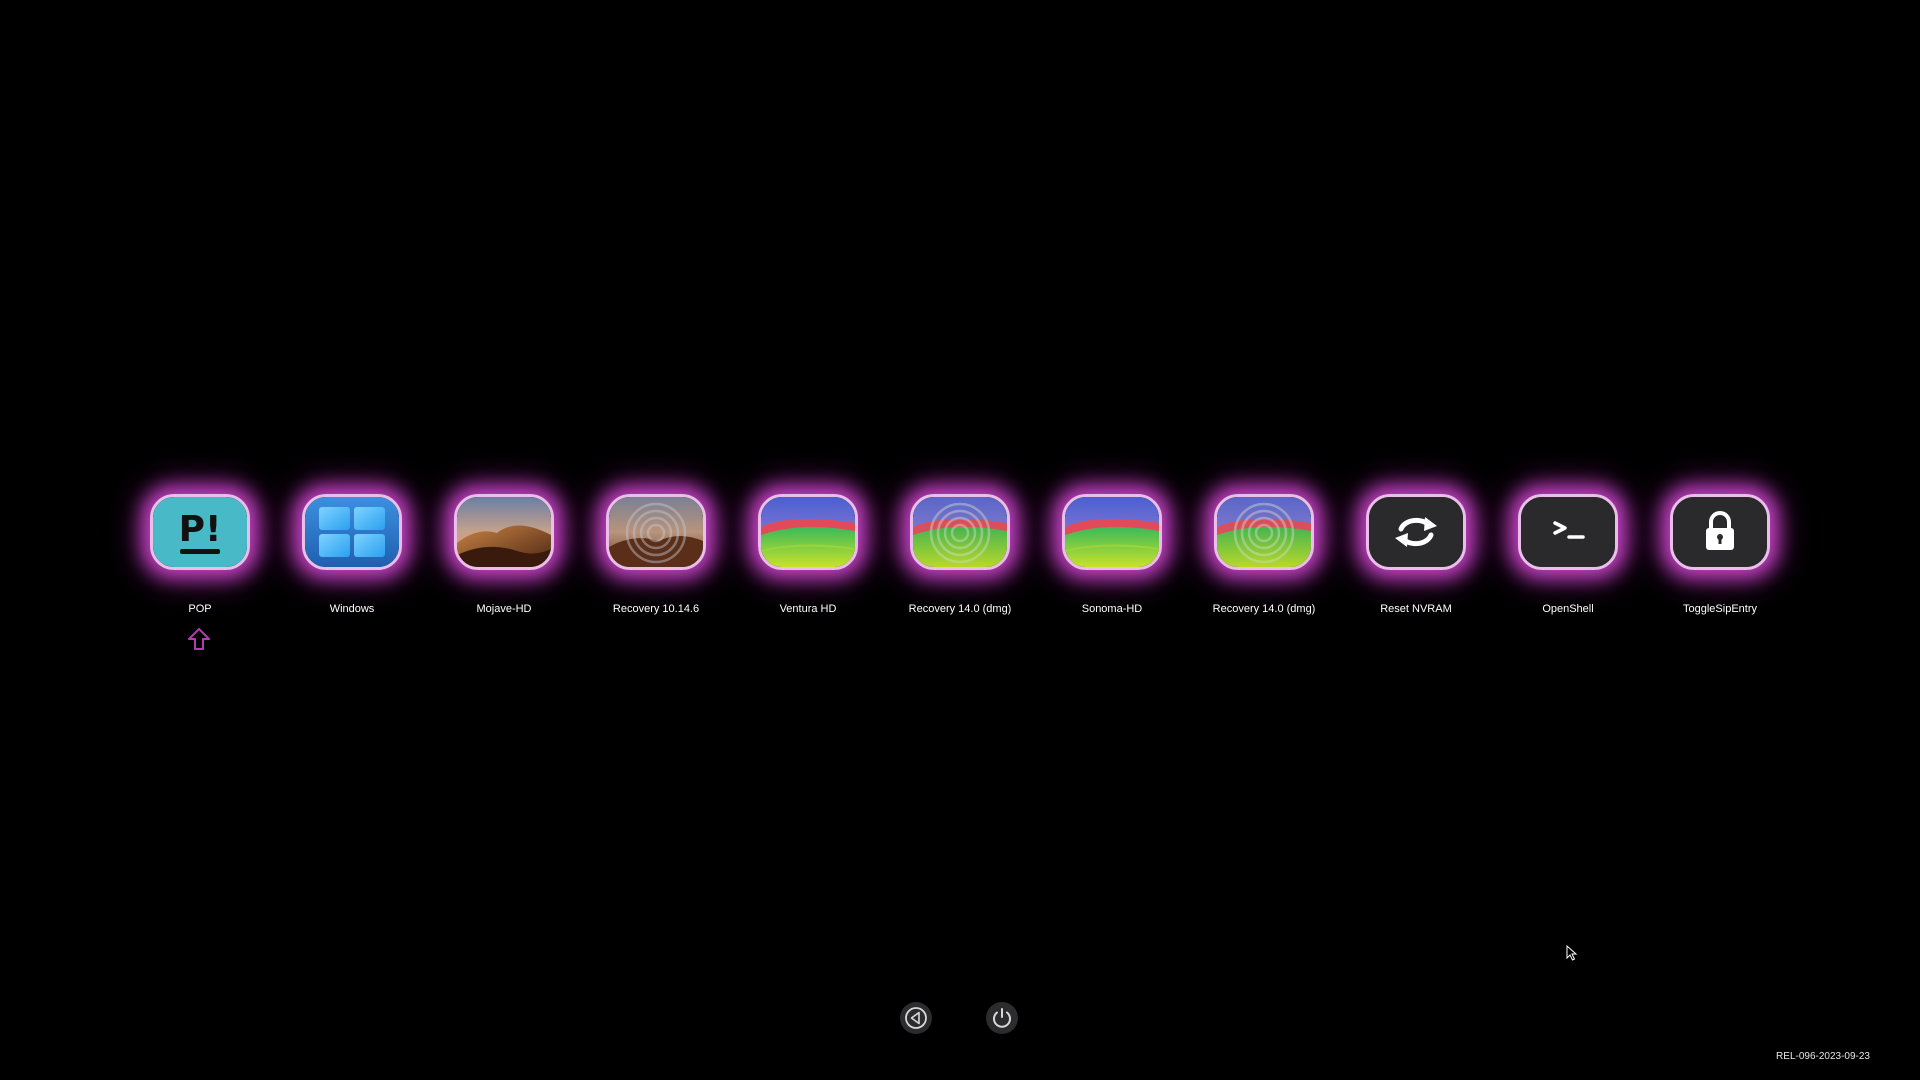 Image resolution: width=1920 pixels, height=1080 pixels. I want to click on mojave-recovery-icon, so click(656, 532).